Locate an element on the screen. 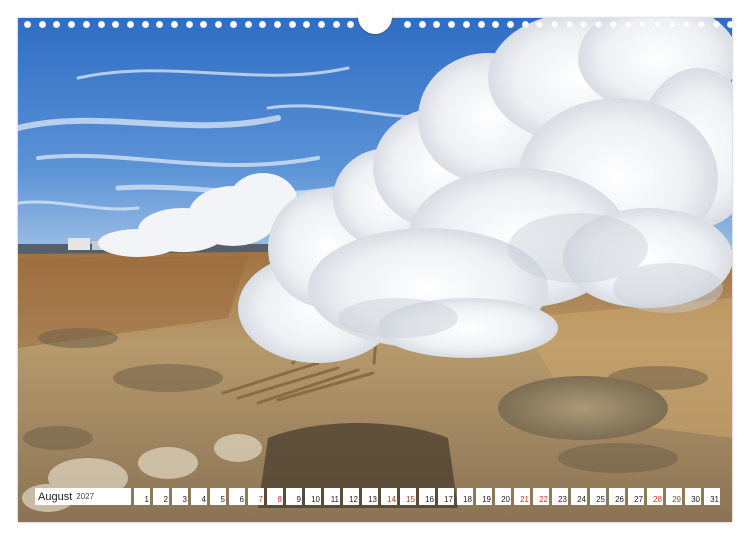 This screenshot has height=540, width=750. day-number: 12 is located at coordinates (353, 499).